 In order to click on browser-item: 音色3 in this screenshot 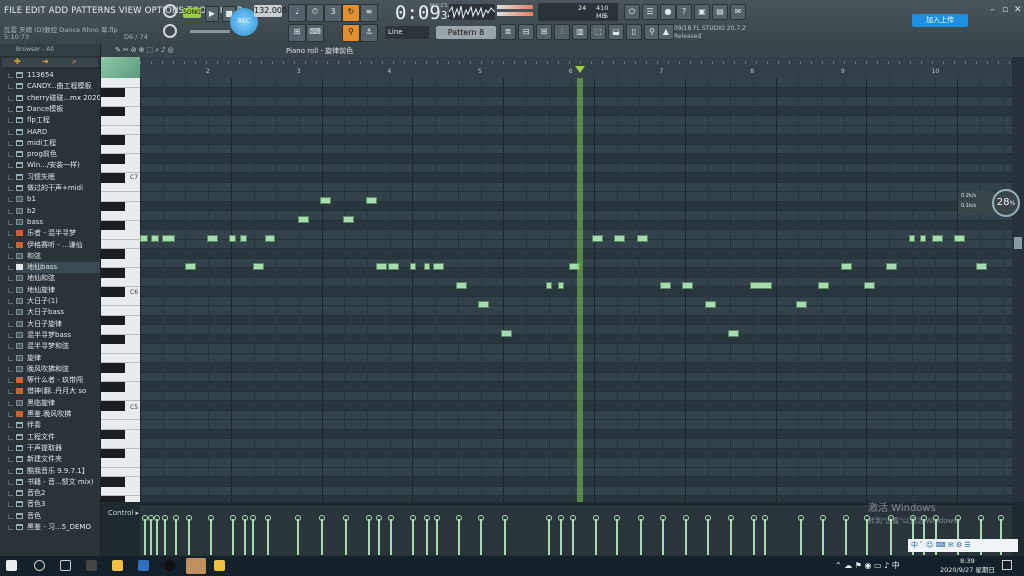, I will do `click(58, 504)`.